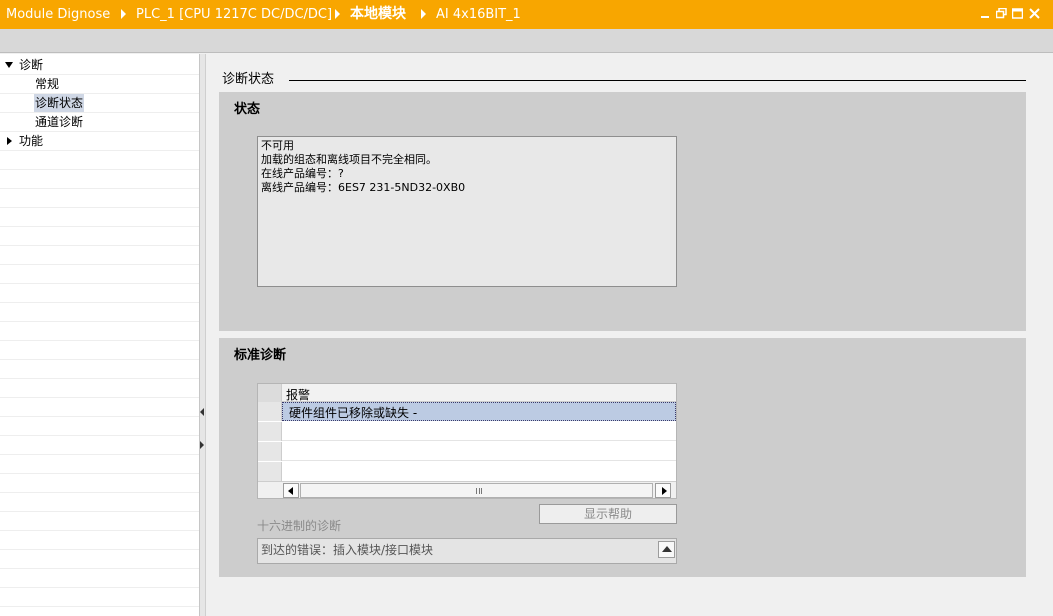 This screenshot has height=616, width=1053. What do you see at coordinates (202, 412) in the screenshot?
I see `collapse-left-icon` at bounding box center [202, 412].